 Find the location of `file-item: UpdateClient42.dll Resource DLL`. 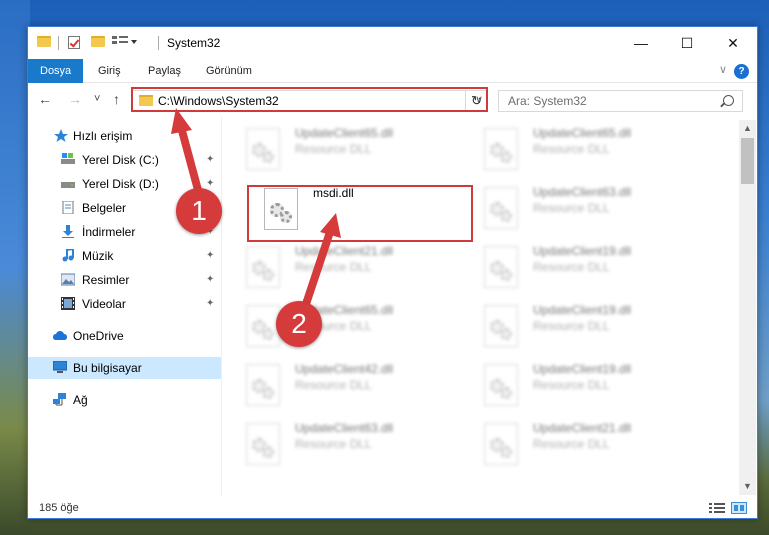

file-item: UpdateClient42.dll Resource DLL is located at coordinates (343, 384).